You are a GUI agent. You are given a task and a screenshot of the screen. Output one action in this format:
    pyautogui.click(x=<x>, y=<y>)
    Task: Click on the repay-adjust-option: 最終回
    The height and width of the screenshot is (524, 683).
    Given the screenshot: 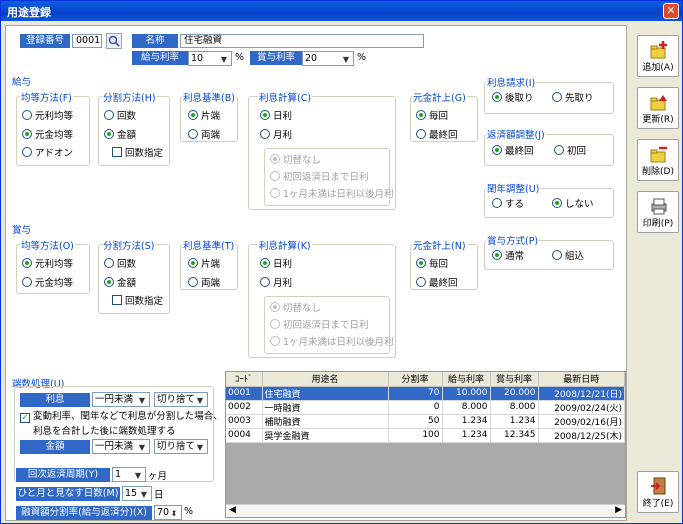 What is the action you would take?
    pyautogui.click(x=513, y=151)
    